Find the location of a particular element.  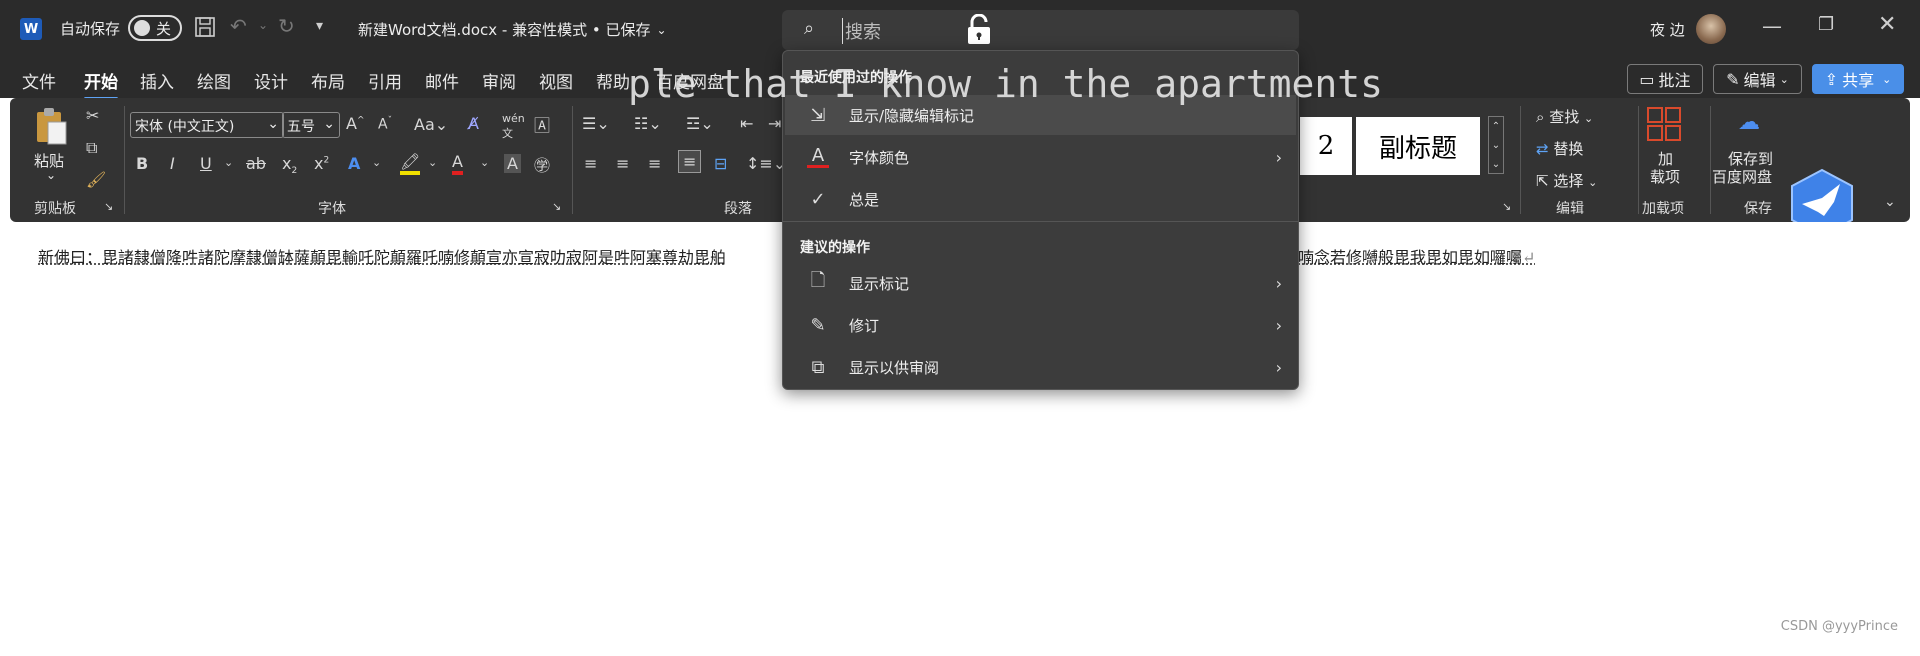

font-color-icon: A is located at coordinates (457, 163).